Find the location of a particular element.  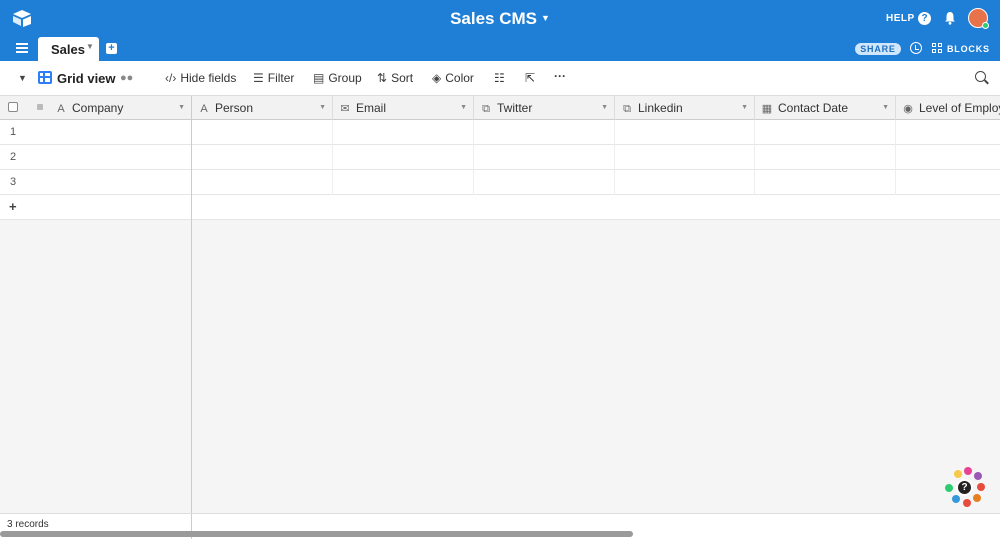

table-row: 3 is located at coordinates (95, 182).